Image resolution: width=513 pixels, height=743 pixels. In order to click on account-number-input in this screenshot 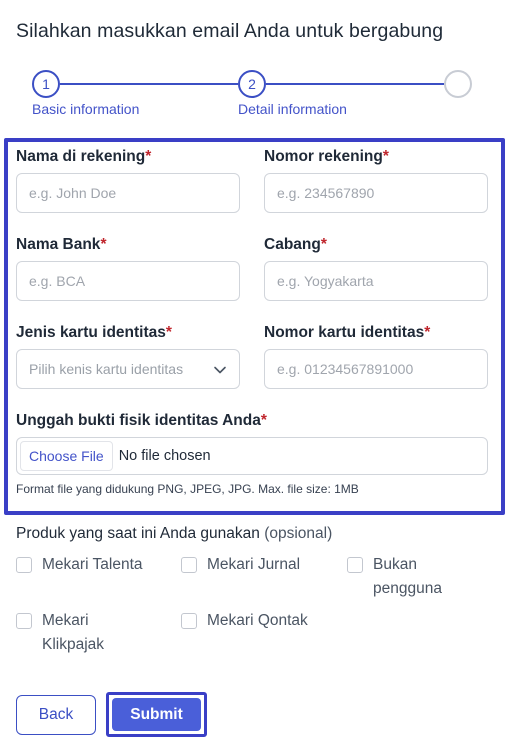, I will do `click(376, 193)`.